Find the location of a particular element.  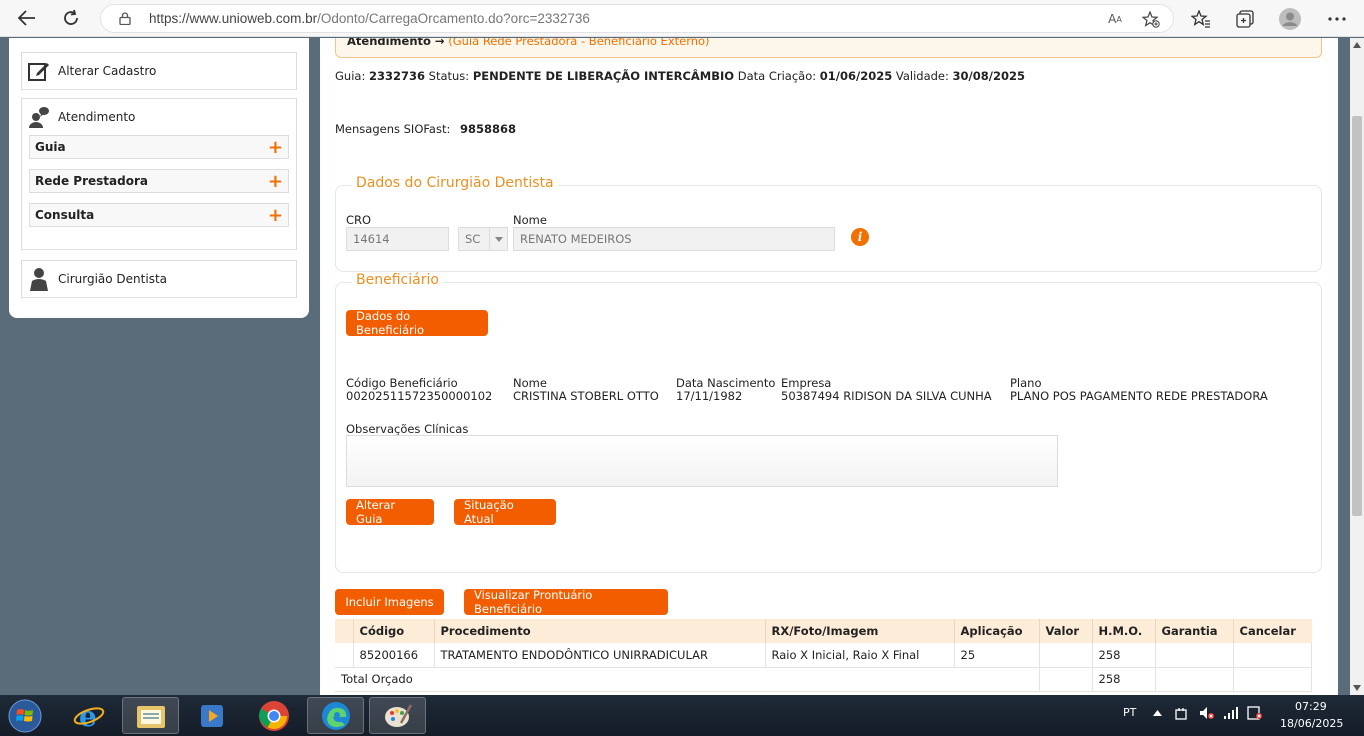

empresa-label: Empresa is located at coordinates (806, 383).